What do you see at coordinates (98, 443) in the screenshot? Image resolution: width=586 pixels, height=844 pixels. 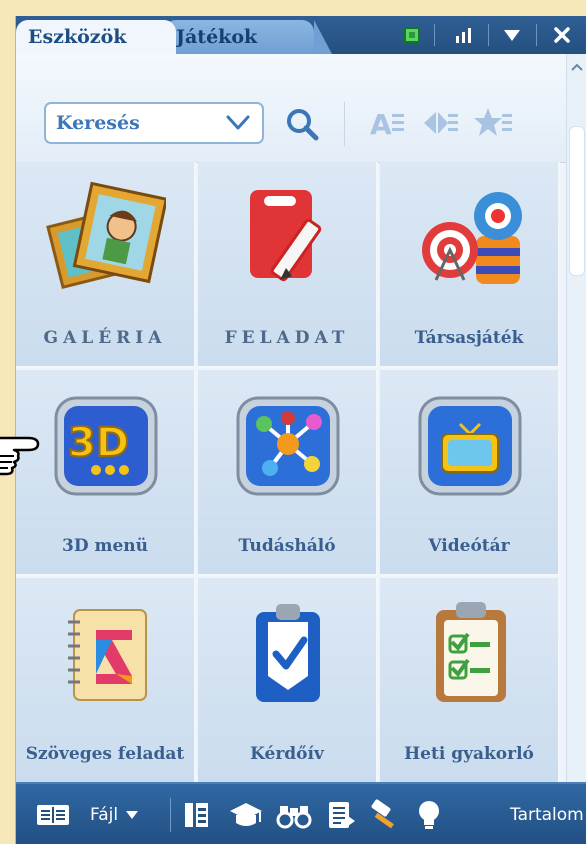 I see `svg-text: 3D` at bounding box center [98, 443].